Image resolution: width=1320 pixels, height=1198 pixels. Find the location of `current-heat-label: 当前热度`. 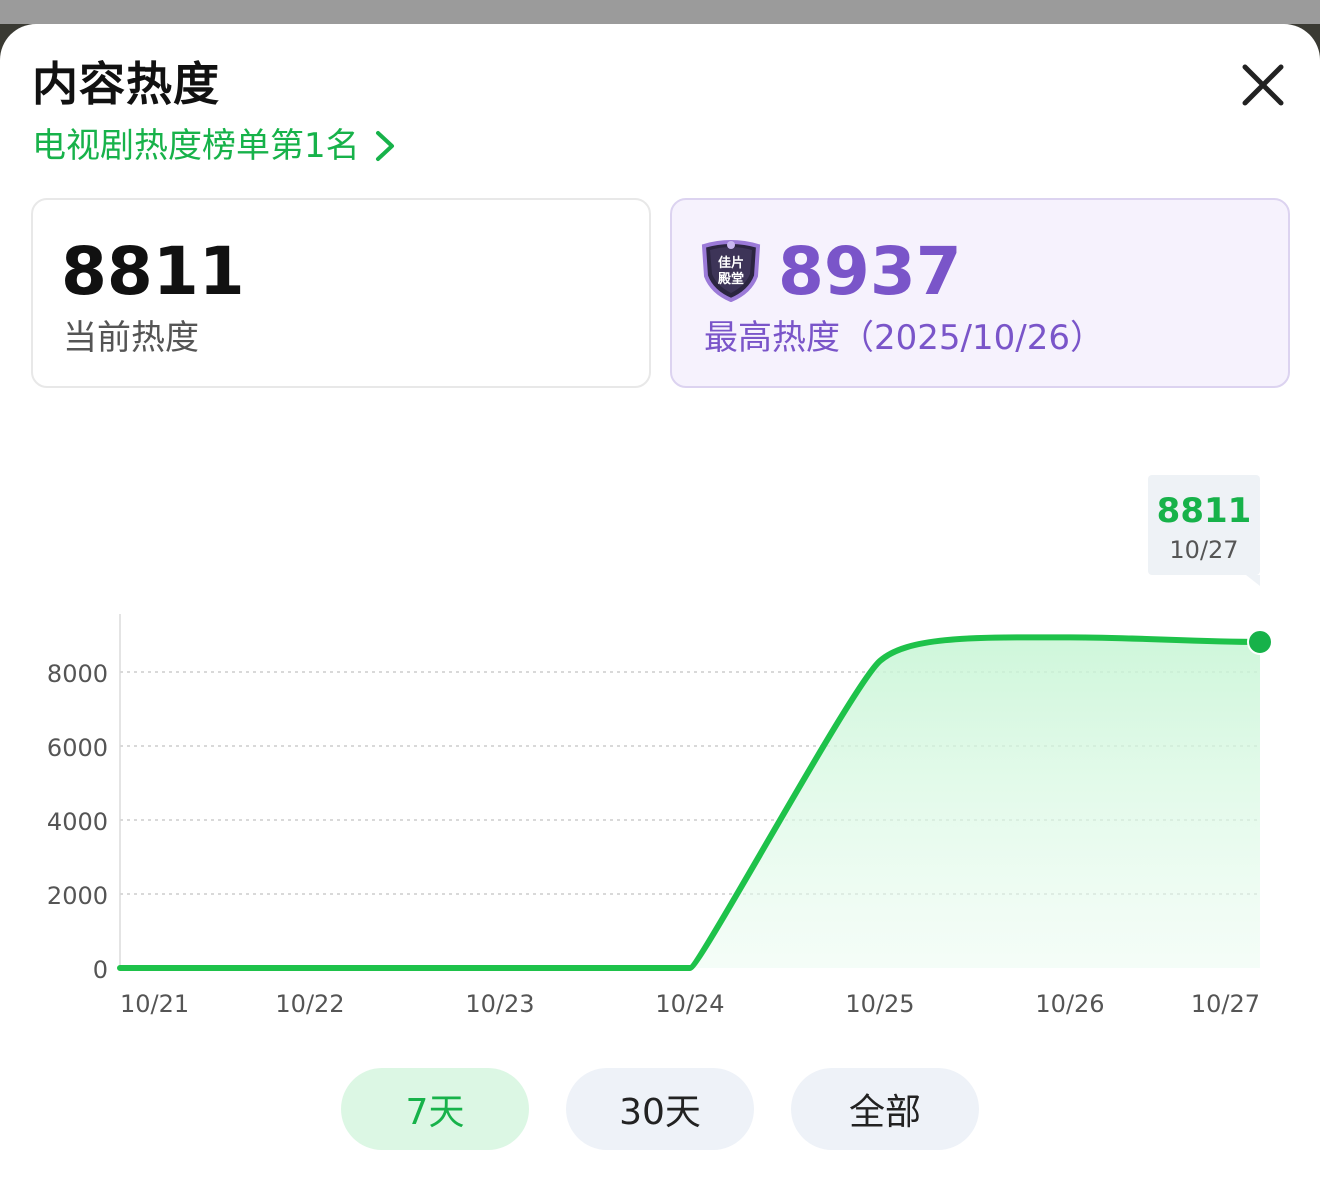

current-heat-label: 当前热度 is located at coordinates (131, 338).